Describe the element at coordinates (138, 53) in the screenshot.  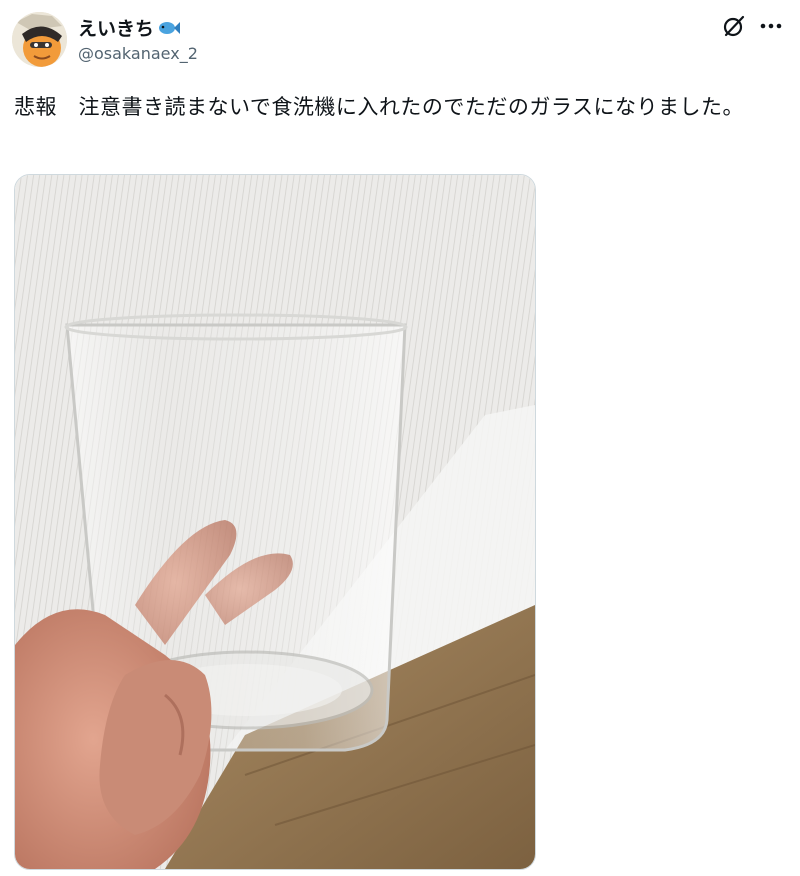
I see `author-handle: @osakanaex_2` at that location.